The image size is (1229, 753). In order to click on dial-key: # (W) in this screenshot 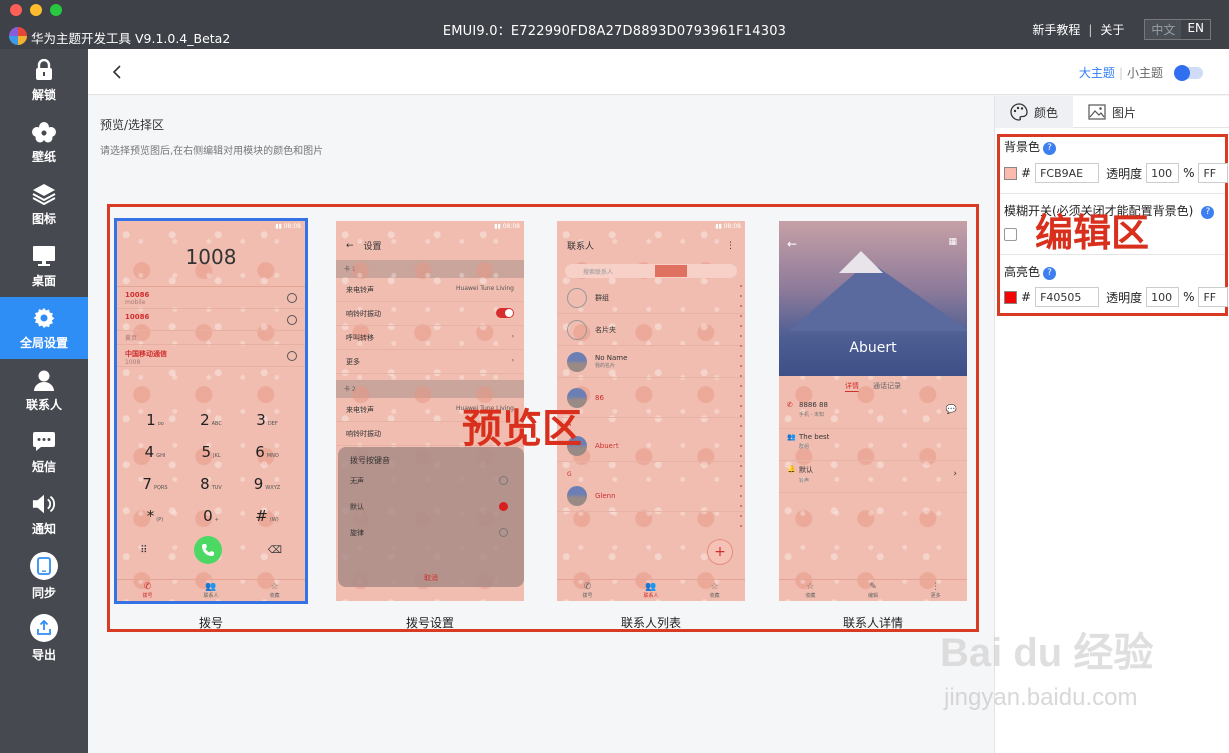, I will do `click(267, 518)`.